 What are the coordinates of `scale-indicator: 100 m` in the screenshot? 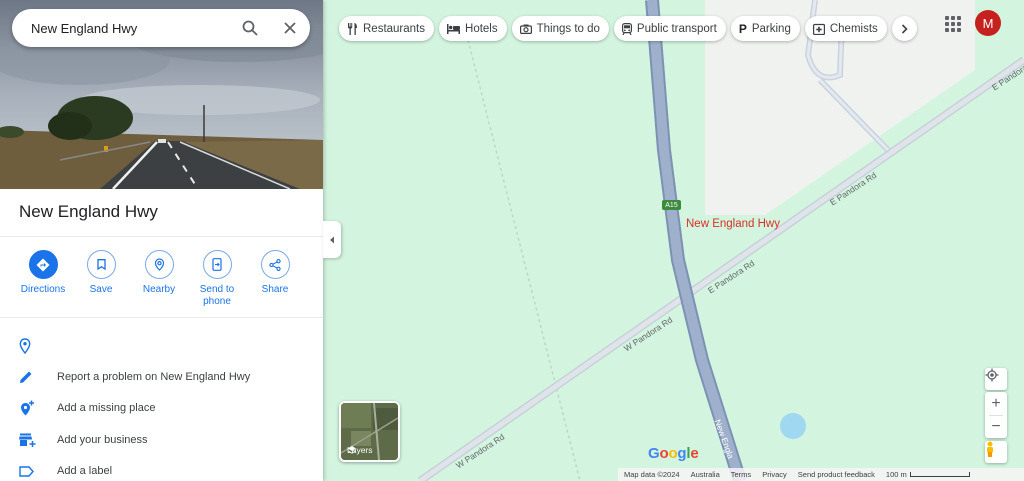 It's located at (928, 474).